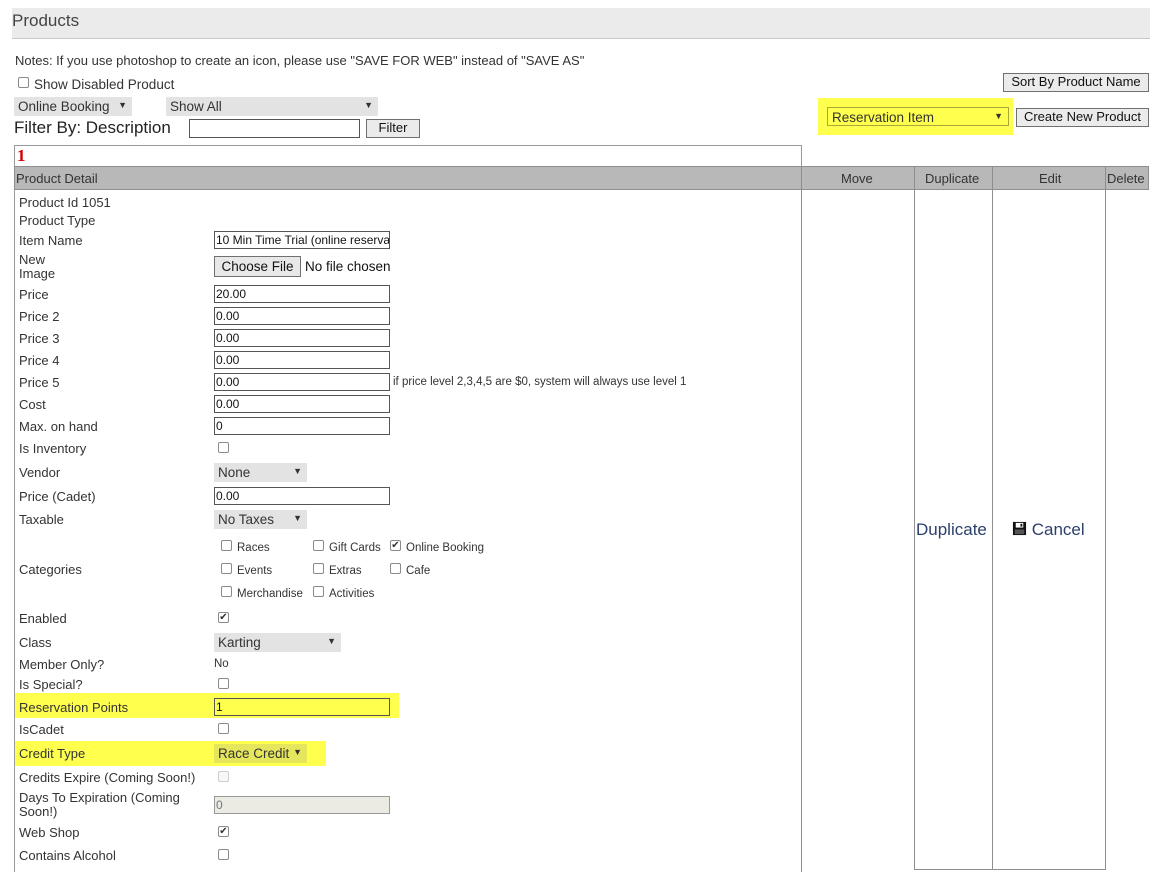 Image resolution: width=1158 pixels, height=872 pixels. What do you see at coordinates (57, 178) in the screenshot?
I see `column-header-product-detail: Product Detail` at bounding box center [57, 178].